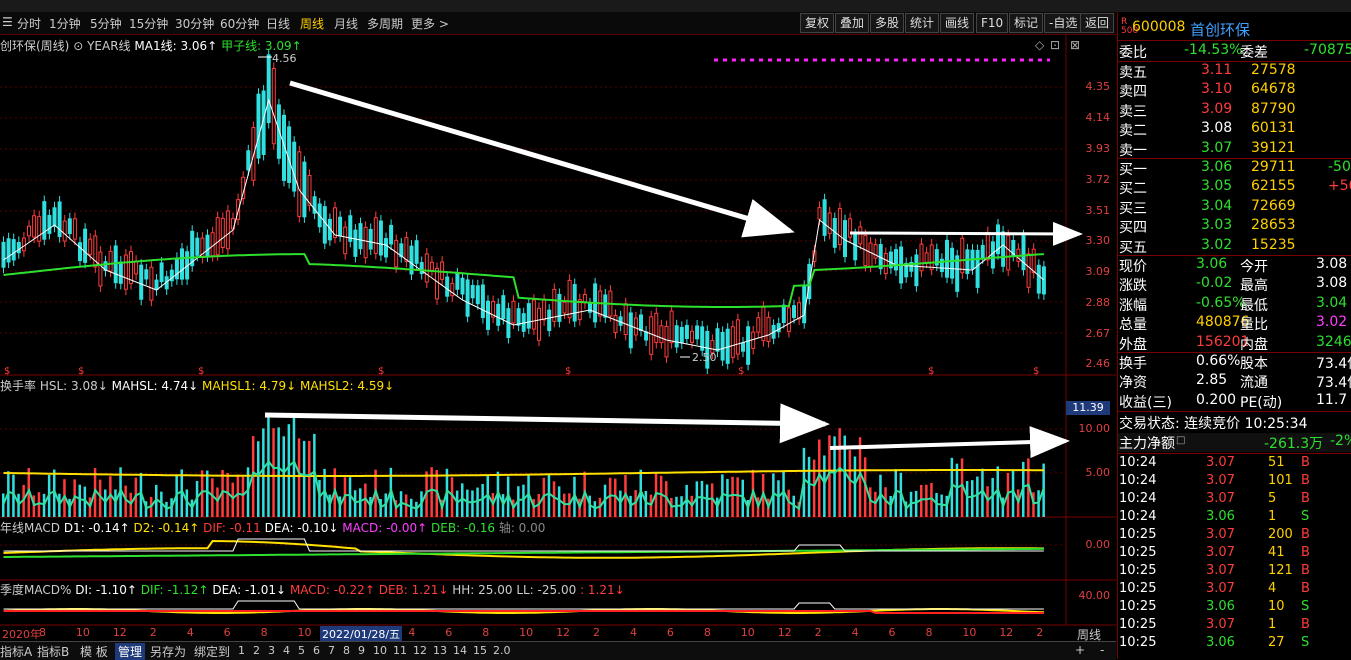 The image size is (1351, 660). What do you see at coordinates (480, 650) in the screenshot?
I see `indicator-number-15: 15` at bounding box center [480, 650].